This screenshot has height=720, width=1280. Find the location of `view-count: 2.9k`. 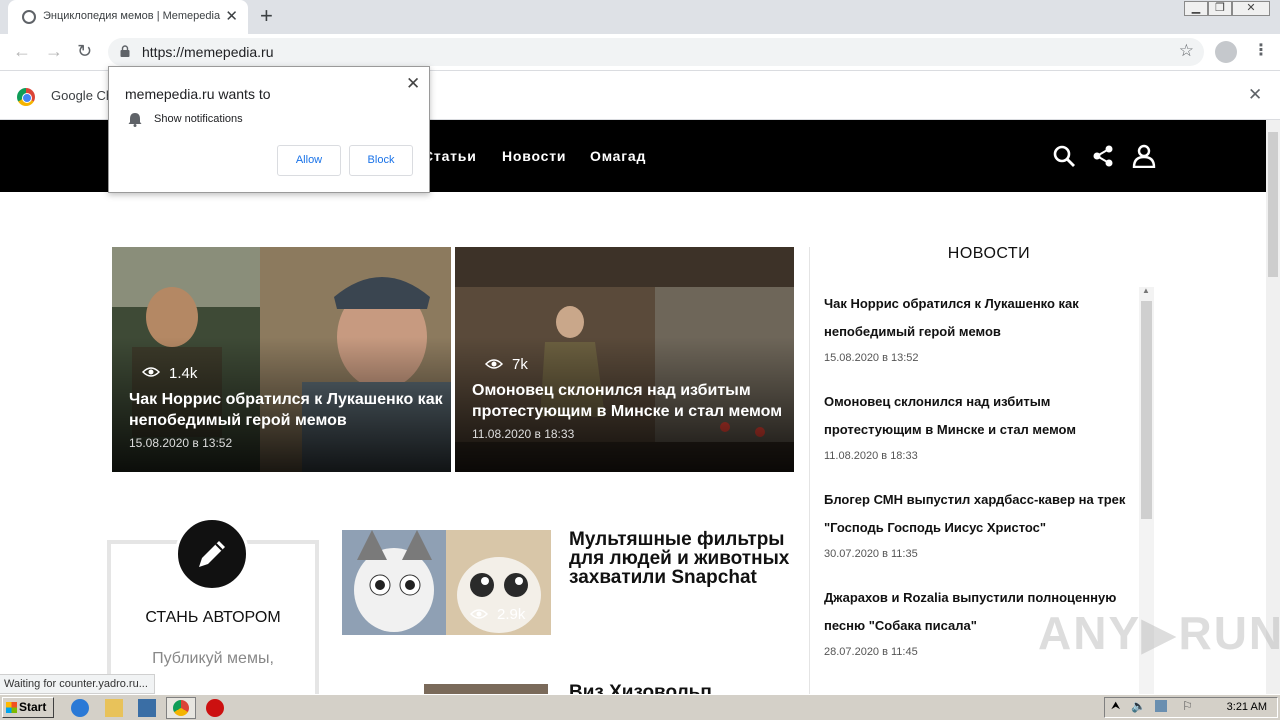

view-count: 2.9k is located at coordinates (511, 614).